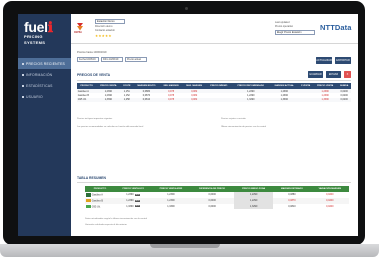 This screenshot has height=257, width=379. What do you see at coordinates (185, 246) in the screenshot?
I see `laptop-notch` at bounding box center [185, 246].